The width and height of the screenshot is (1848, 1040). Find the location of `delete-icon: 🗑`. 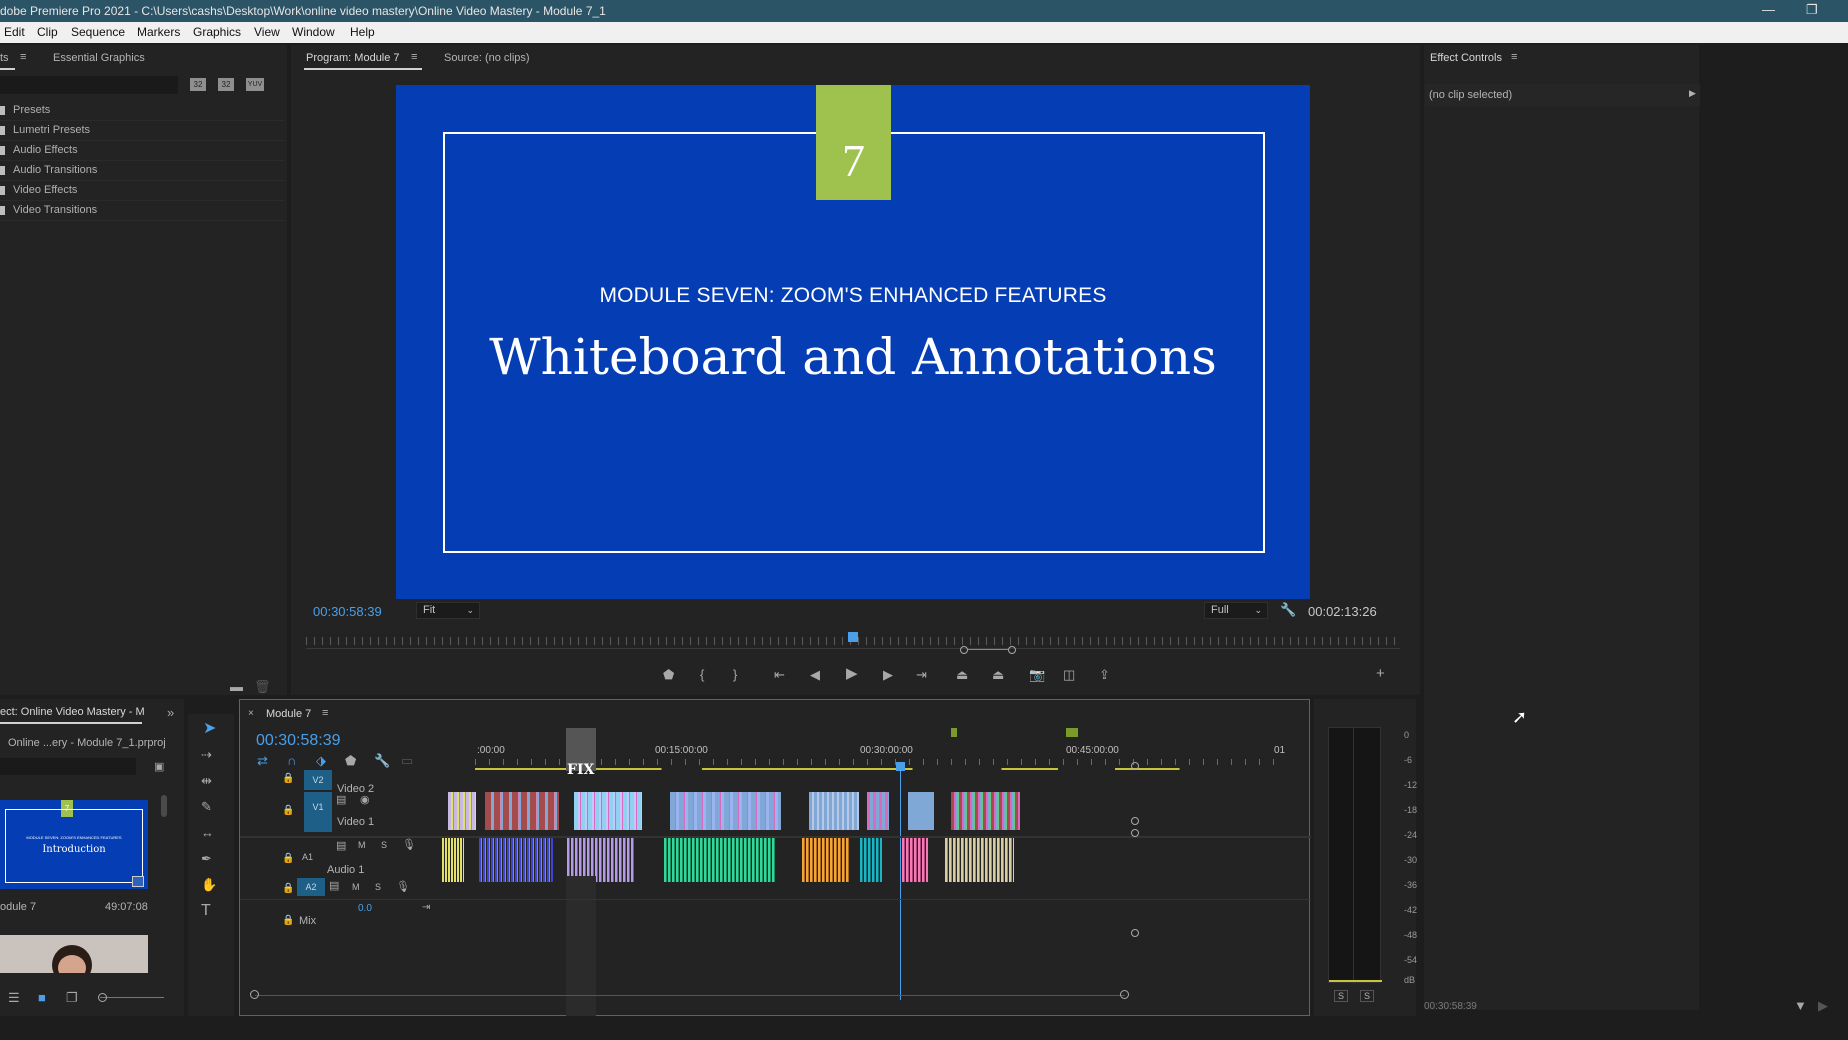

delete-icon: 🗑 is located at coordinates (262, 686).